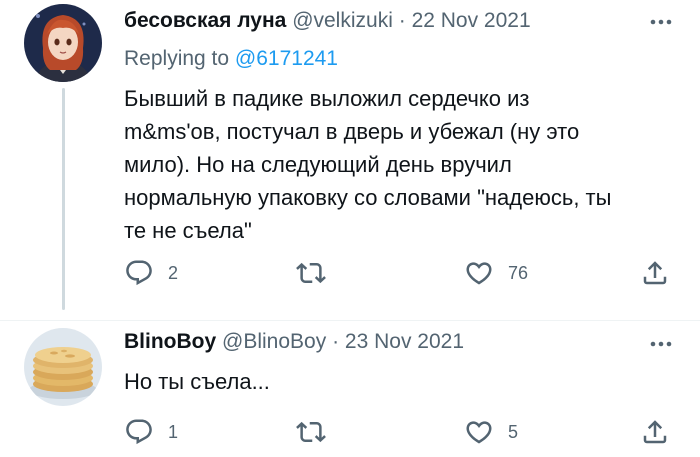  I want to click on tweet-actions: 1 5, so click(404, 432).